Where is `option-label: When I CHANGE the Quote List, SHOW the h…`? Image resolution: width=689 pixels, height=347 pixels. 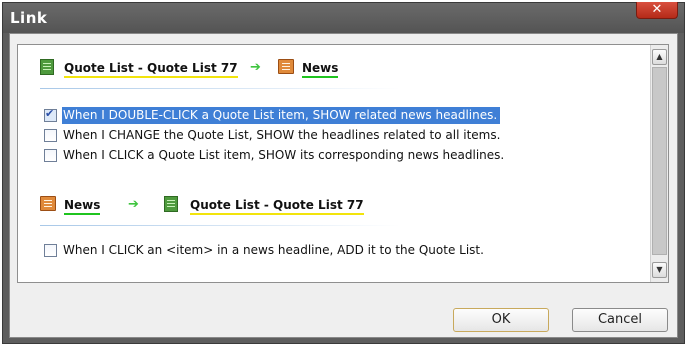 option-label: When I CHANGE the Quote List, SHOW the h… is located at coordinates (282, 135).